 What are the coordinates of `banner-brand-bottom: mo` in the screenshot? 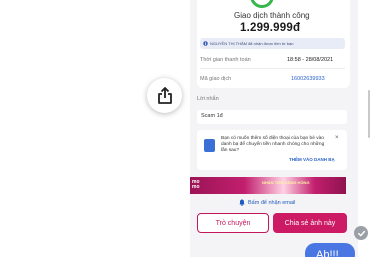 It's located at (196, 187).